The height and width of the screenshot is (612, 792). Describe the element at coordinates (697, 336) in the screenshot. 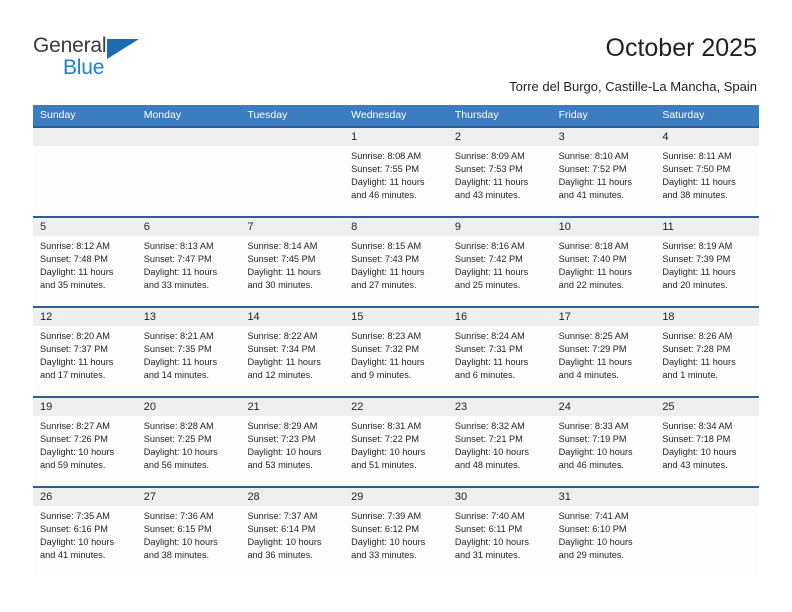

I see `day-info-line: Sunrise: 8:26 AM` at that location.